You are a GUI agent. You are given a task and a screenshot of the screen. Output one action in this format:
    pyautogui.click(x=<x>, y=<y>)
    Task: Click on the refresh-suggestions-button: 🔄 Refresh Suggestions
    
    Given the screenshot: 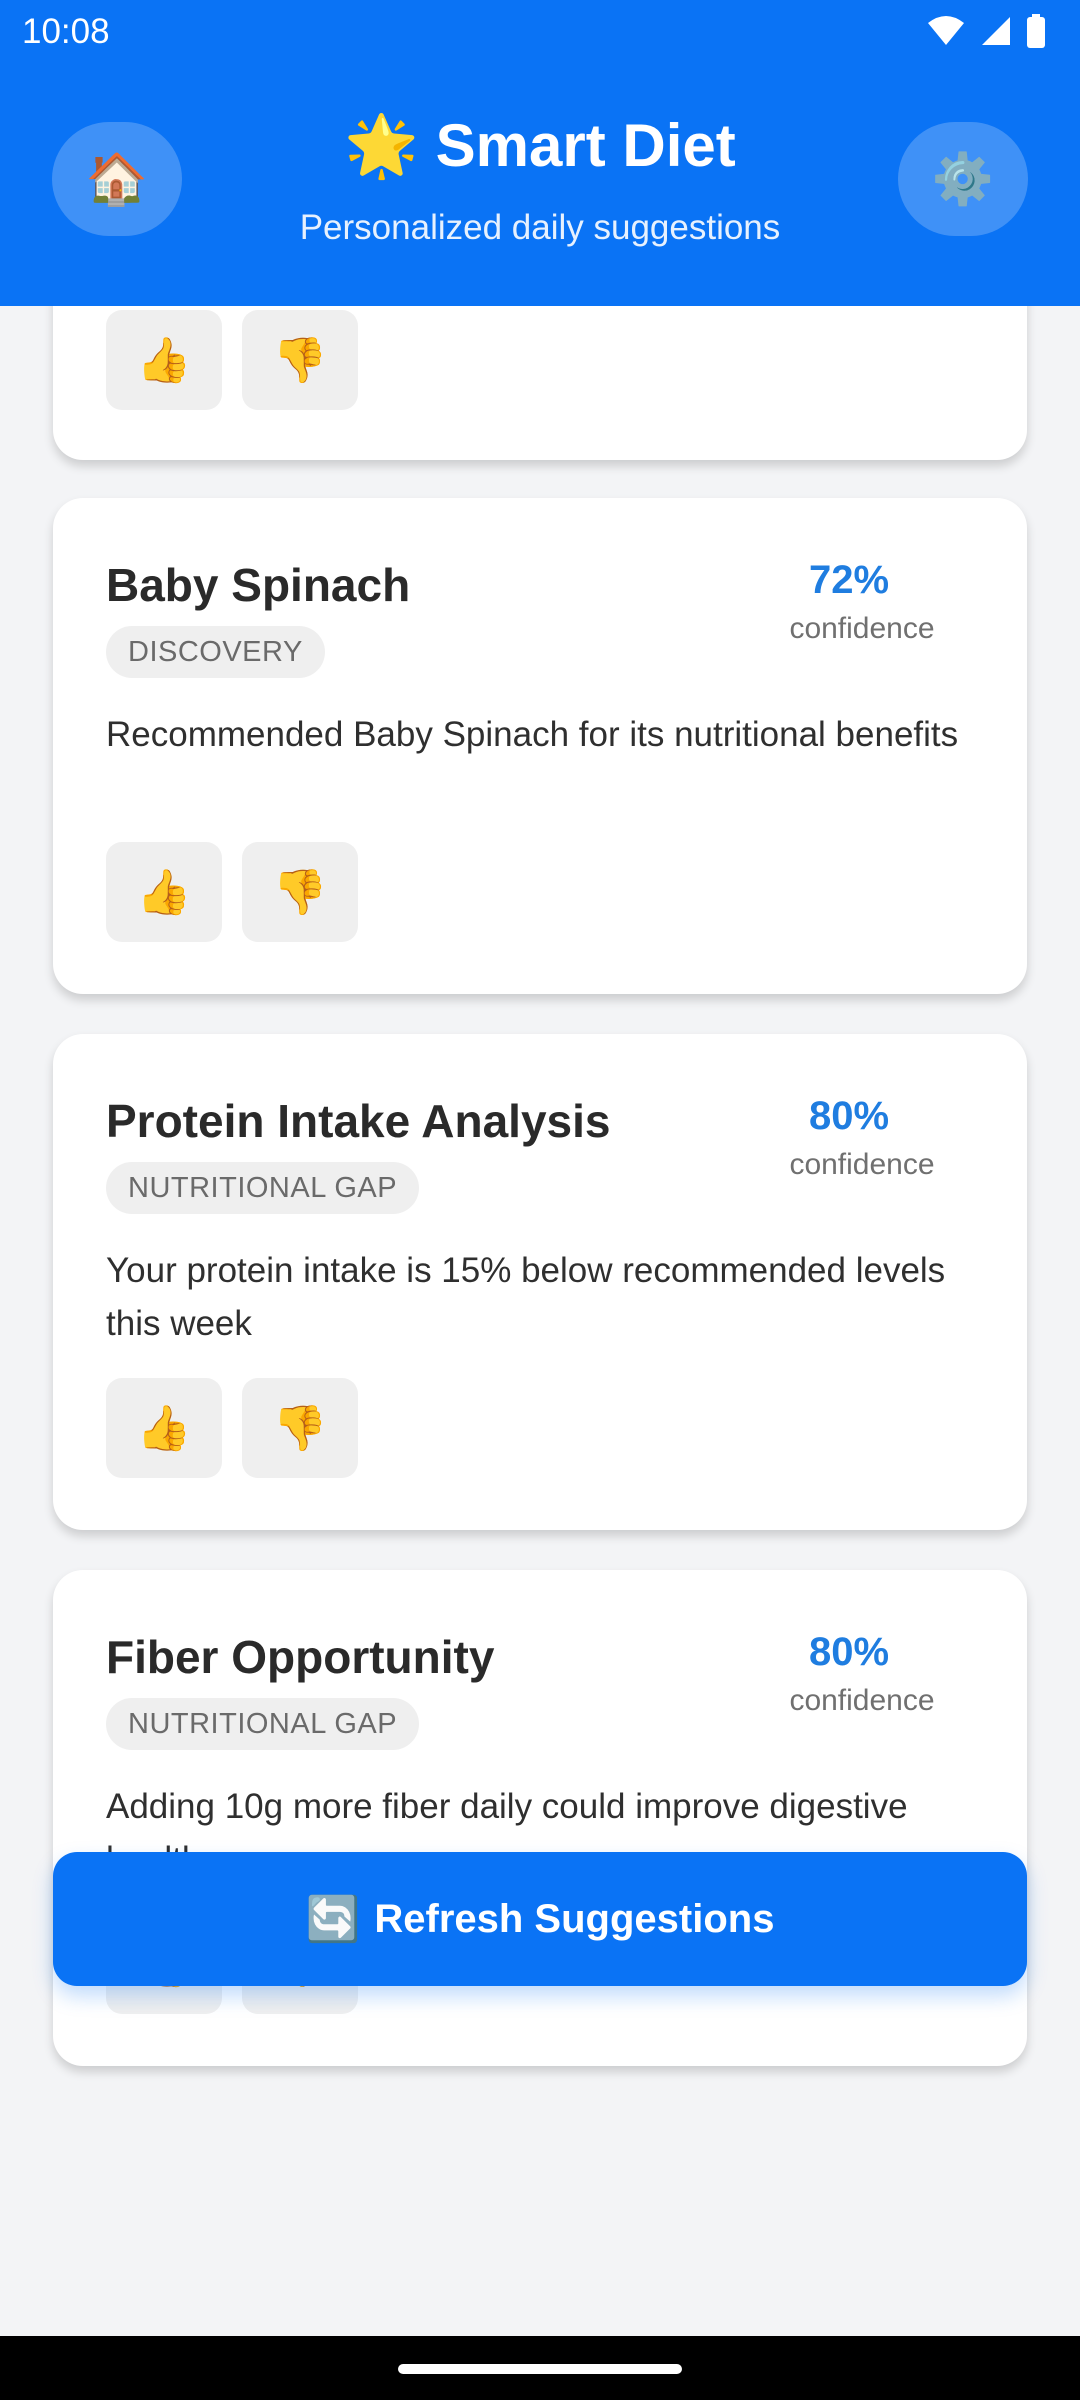 What is the action you would take?
    pyautogui.click(x=540, y=1919)
    